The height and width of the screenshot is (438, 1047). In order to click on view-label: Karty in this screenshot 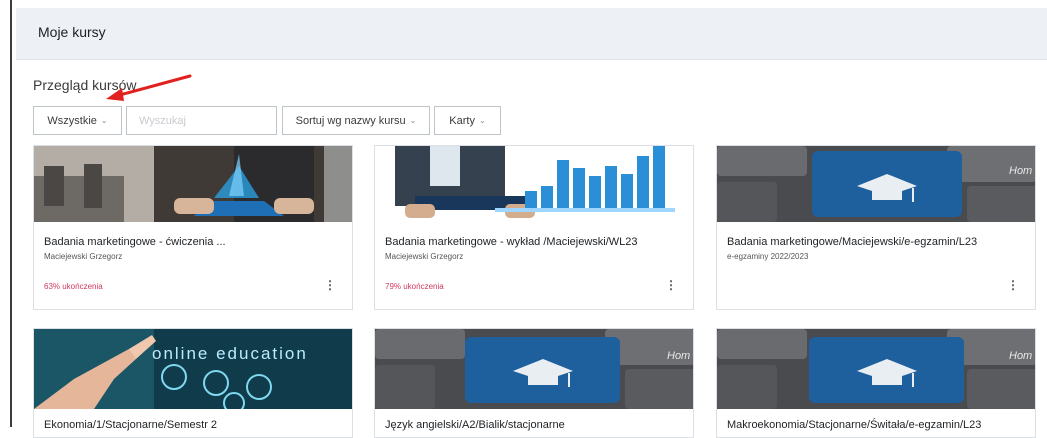, I will do `click(462, 120)`.